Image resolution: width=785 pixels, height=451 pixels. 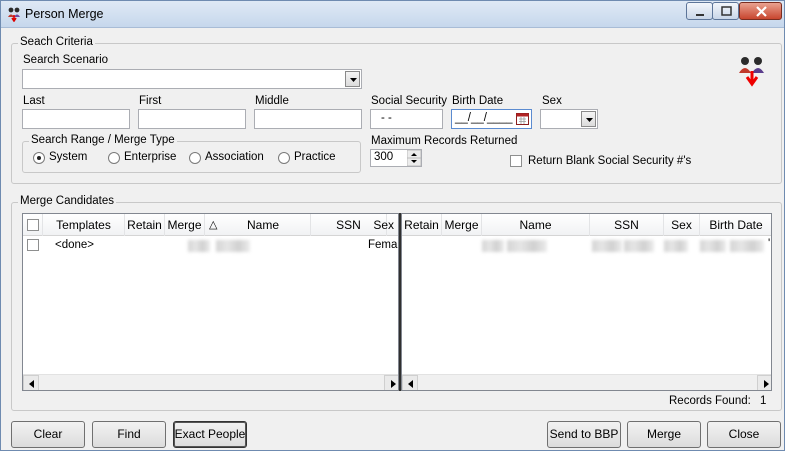 I want to click on header-name-label: Name, so click(x=263, y=225).